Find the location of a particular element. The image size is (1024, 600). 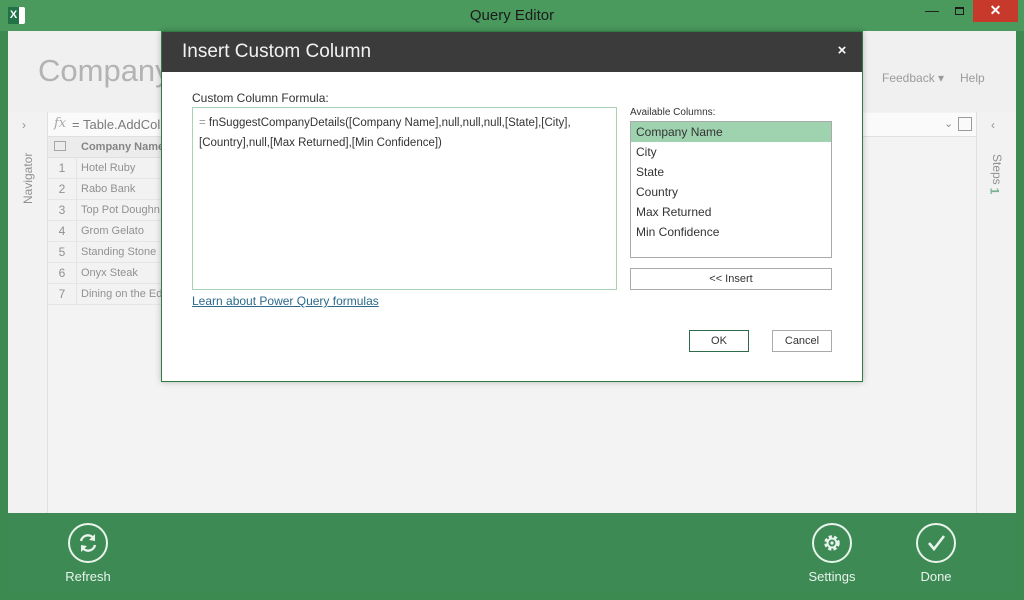

maximize-icon is located at coordinates (959, 11).